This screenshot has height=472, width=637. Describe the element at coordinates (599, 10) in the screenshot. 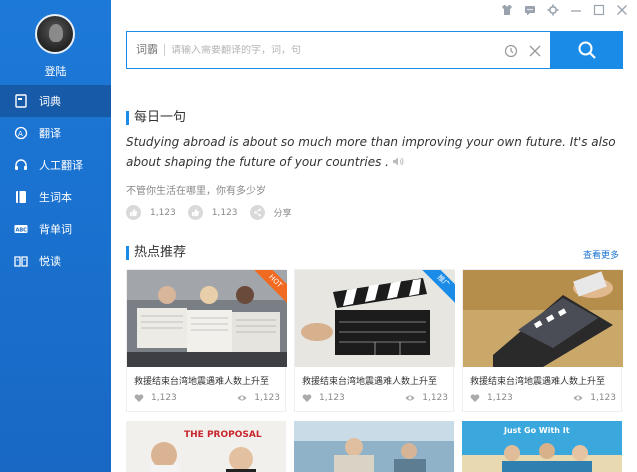

I see `maximize-icon` at that location.